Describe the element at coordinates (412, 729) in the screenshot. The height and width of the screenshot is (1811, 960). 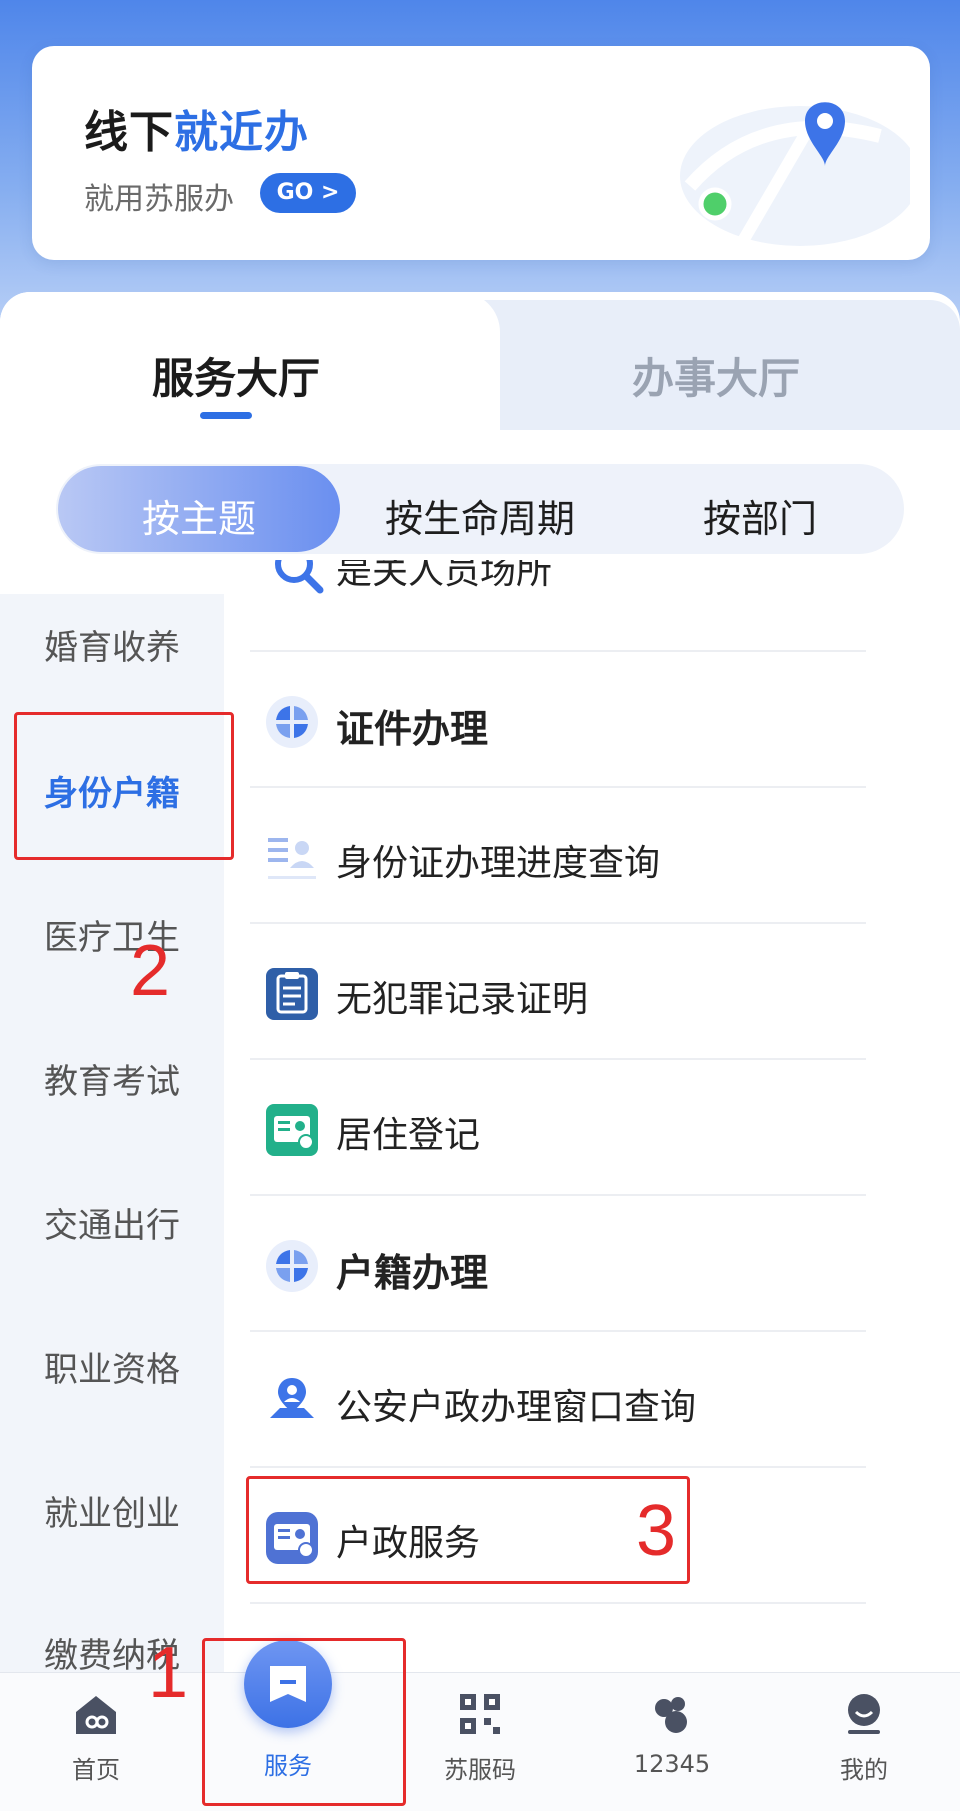
I see `section-title: 证件办理` at that location.